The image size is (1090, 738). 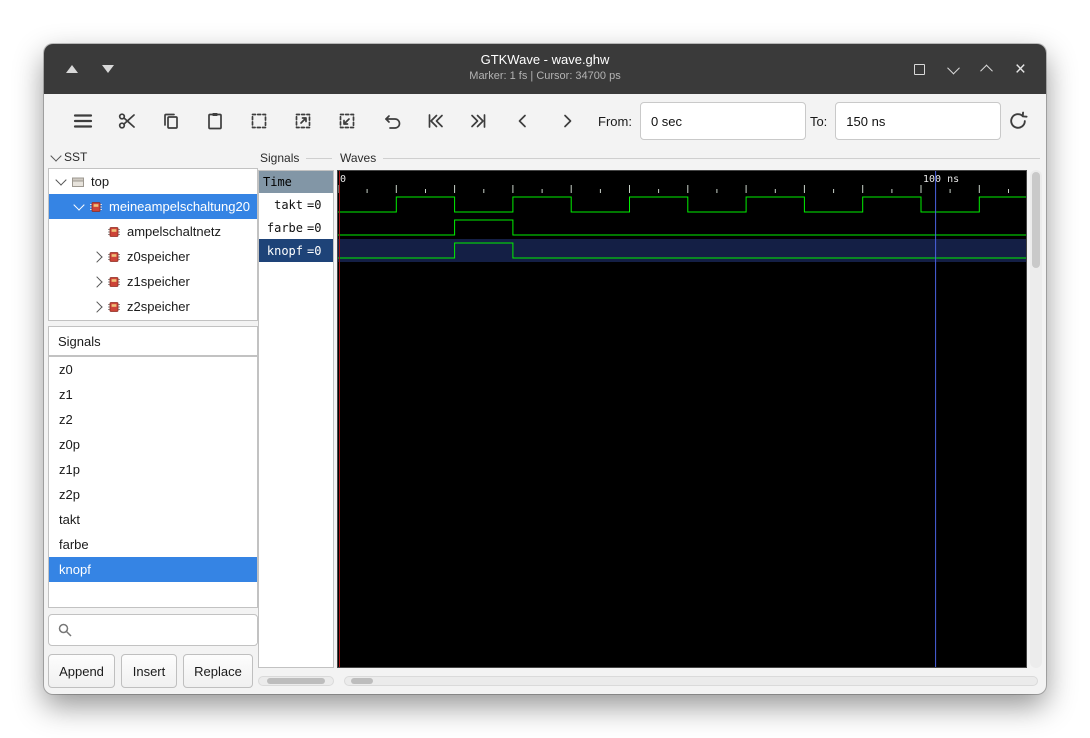 I want to click on zoom-fit-icon, so click(x=259, y=121).